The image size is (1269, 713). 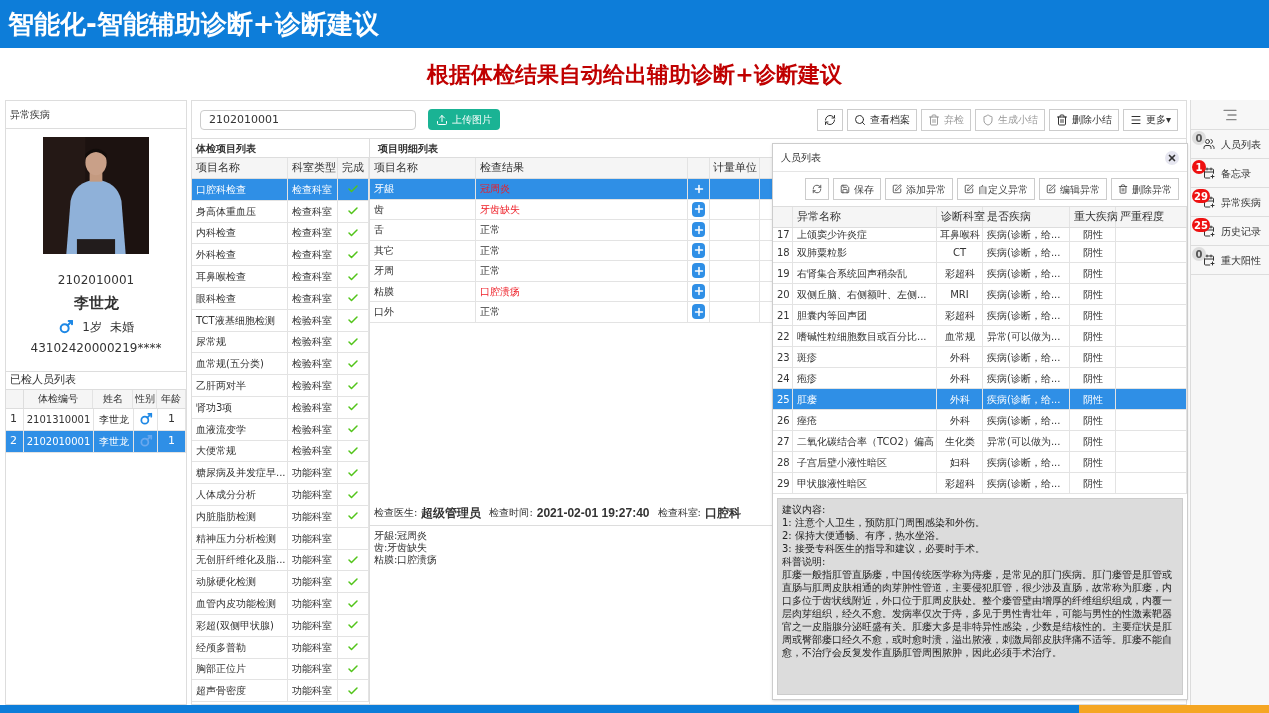 I want to click on table-cell-text: 甲状腺液性暗区, so click(x=832, y=483).